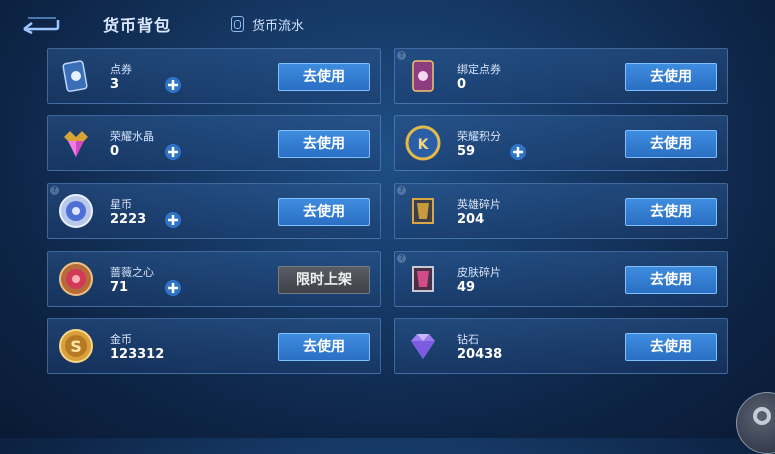  What do you see at coordinates (75, 76) in the screenshot?
I see `coupon-card-icon` at bounding box center [75, 76].